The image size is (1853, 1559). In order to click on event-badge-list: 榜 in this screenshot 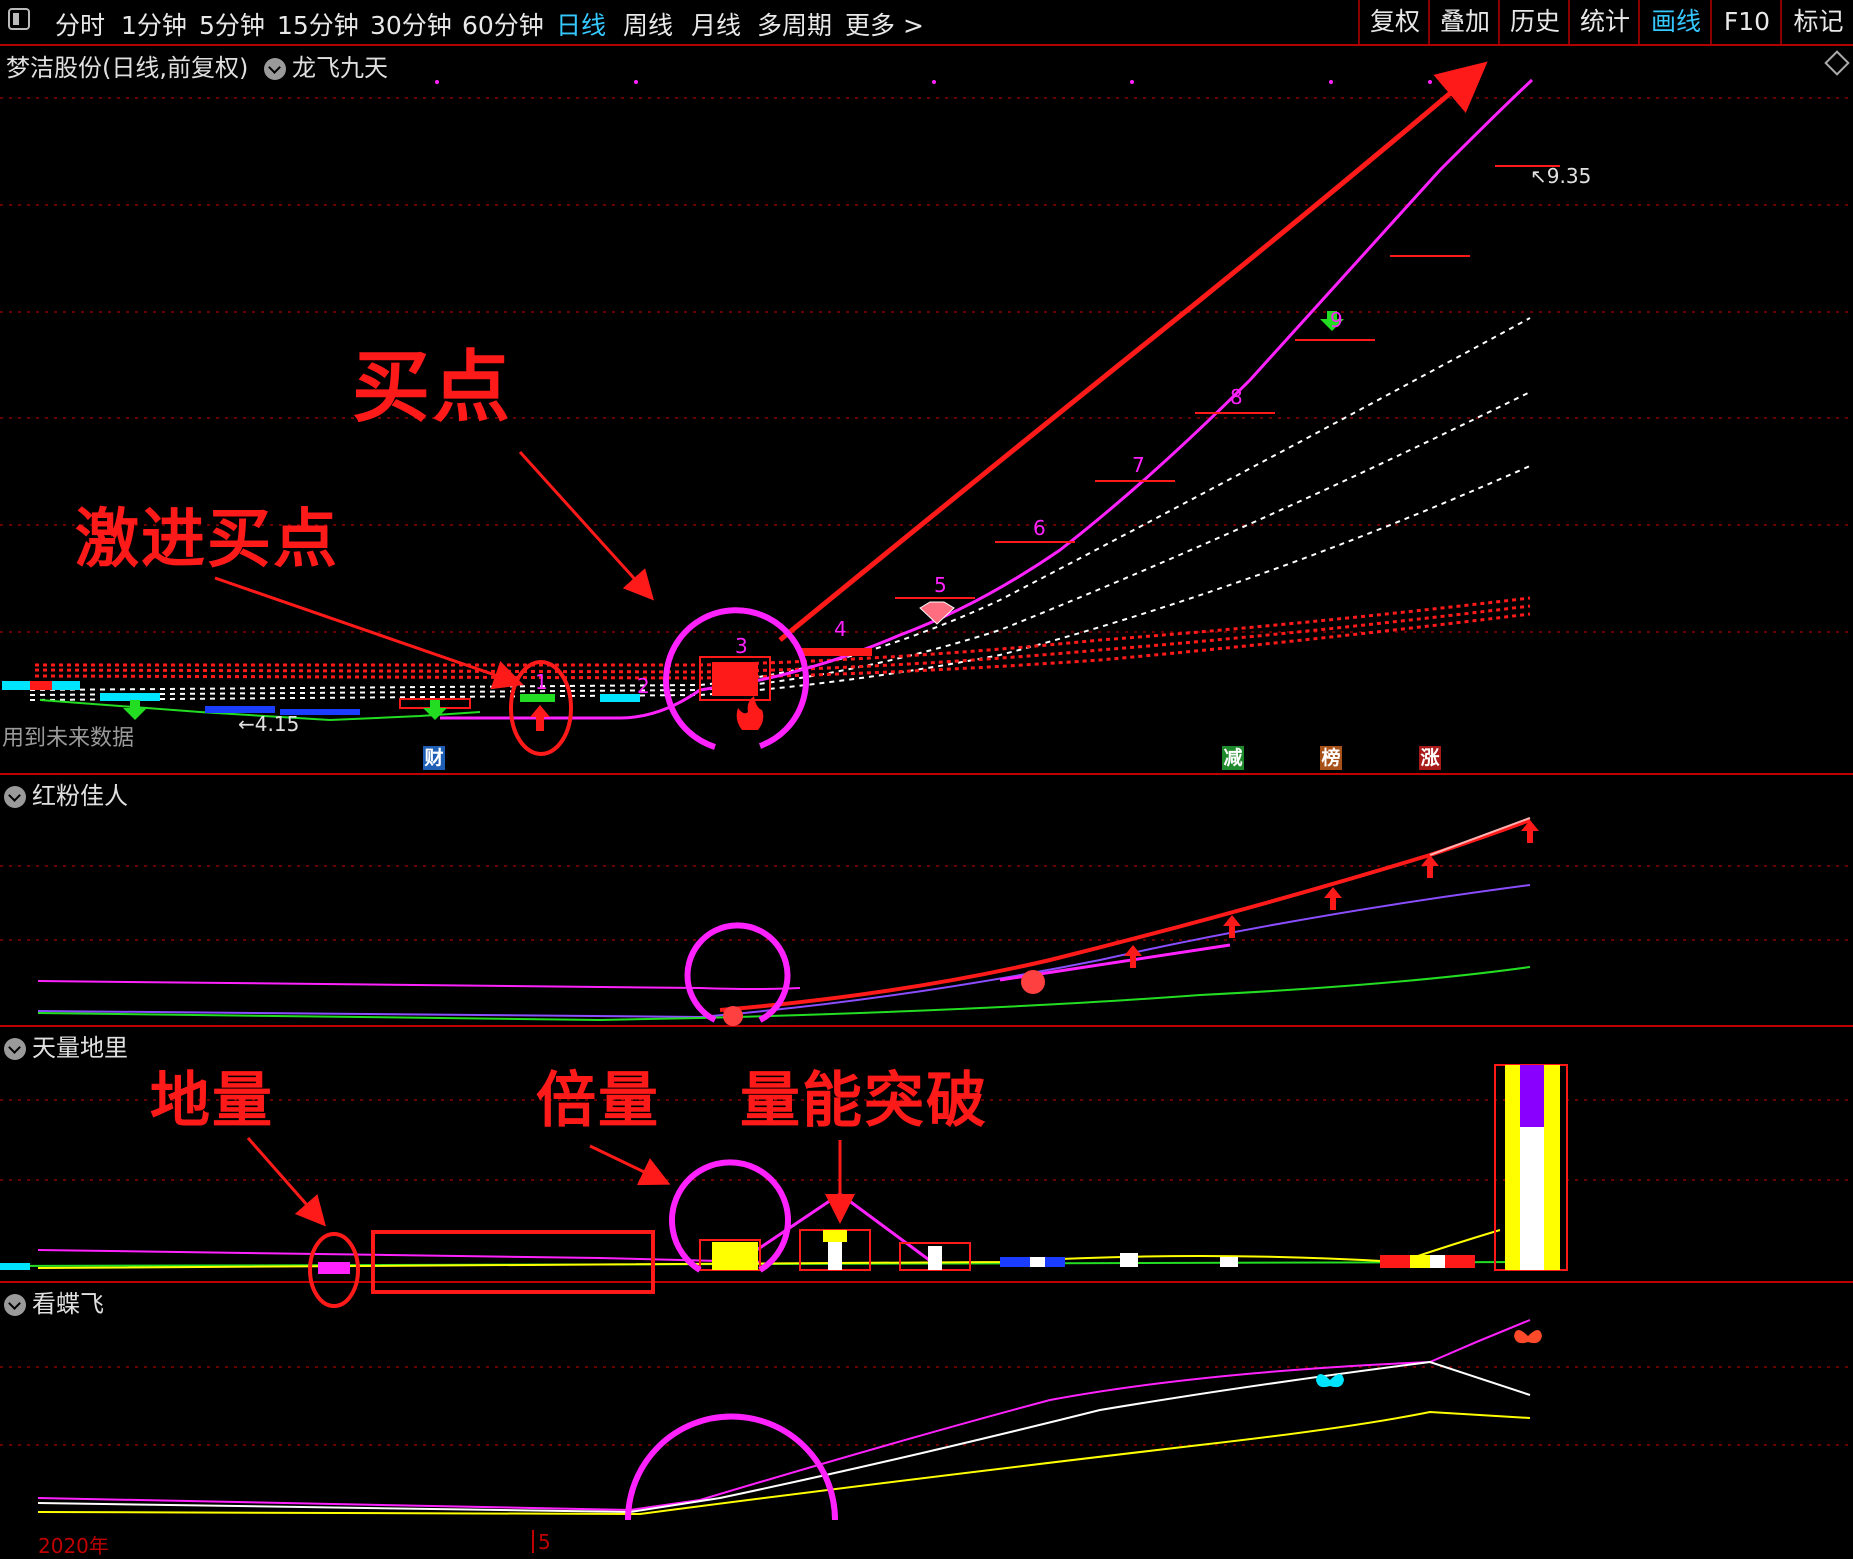, I will do `click(1331, 758)`.